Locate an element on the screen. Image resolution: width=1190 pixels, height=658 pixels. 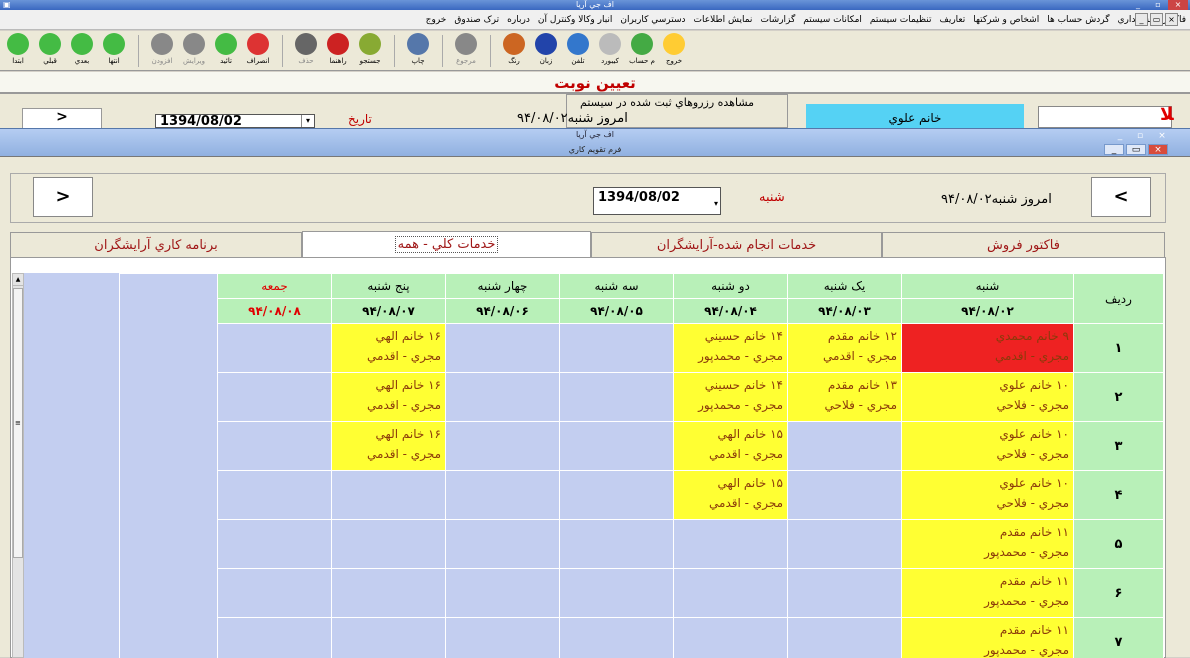
scroll-thumb: ≡ is located at coordinates (18, 423).